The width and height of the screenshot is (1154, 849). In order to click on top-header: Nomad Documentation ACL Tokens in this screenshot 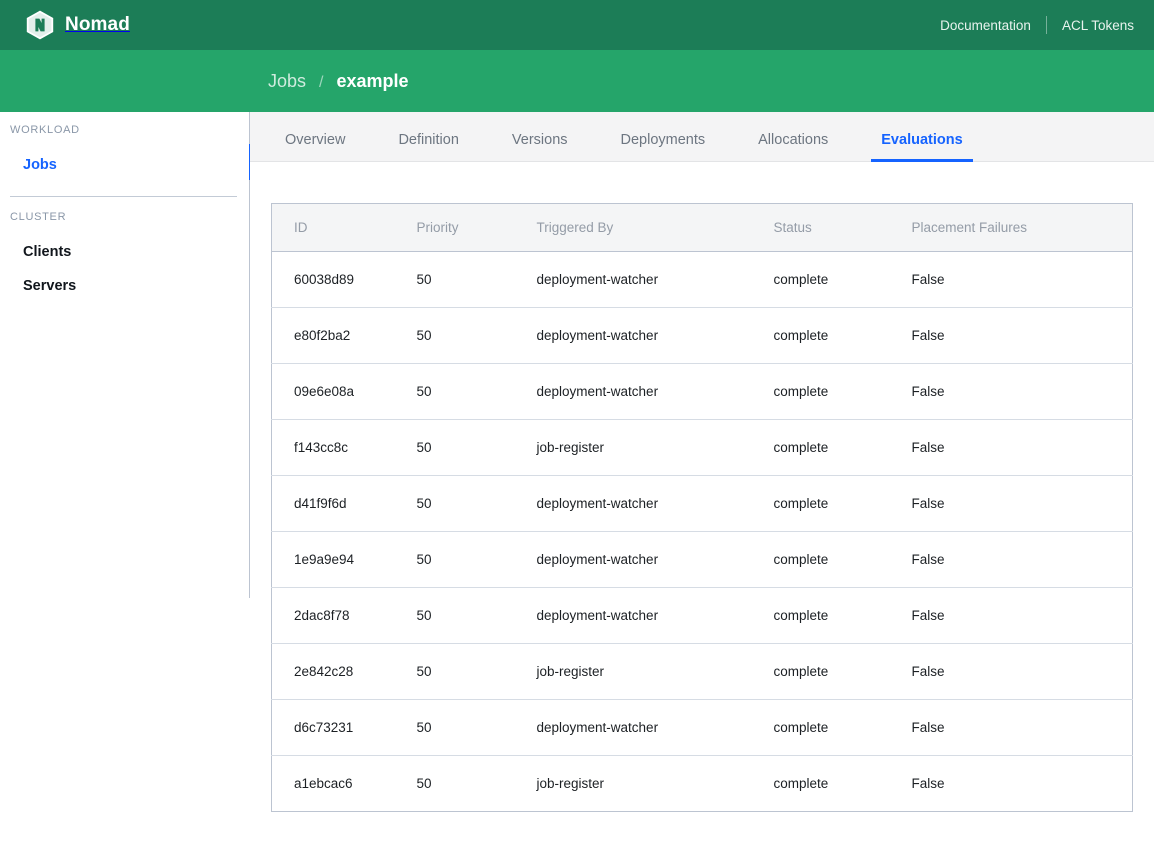, I will do `click(577, 25)`.